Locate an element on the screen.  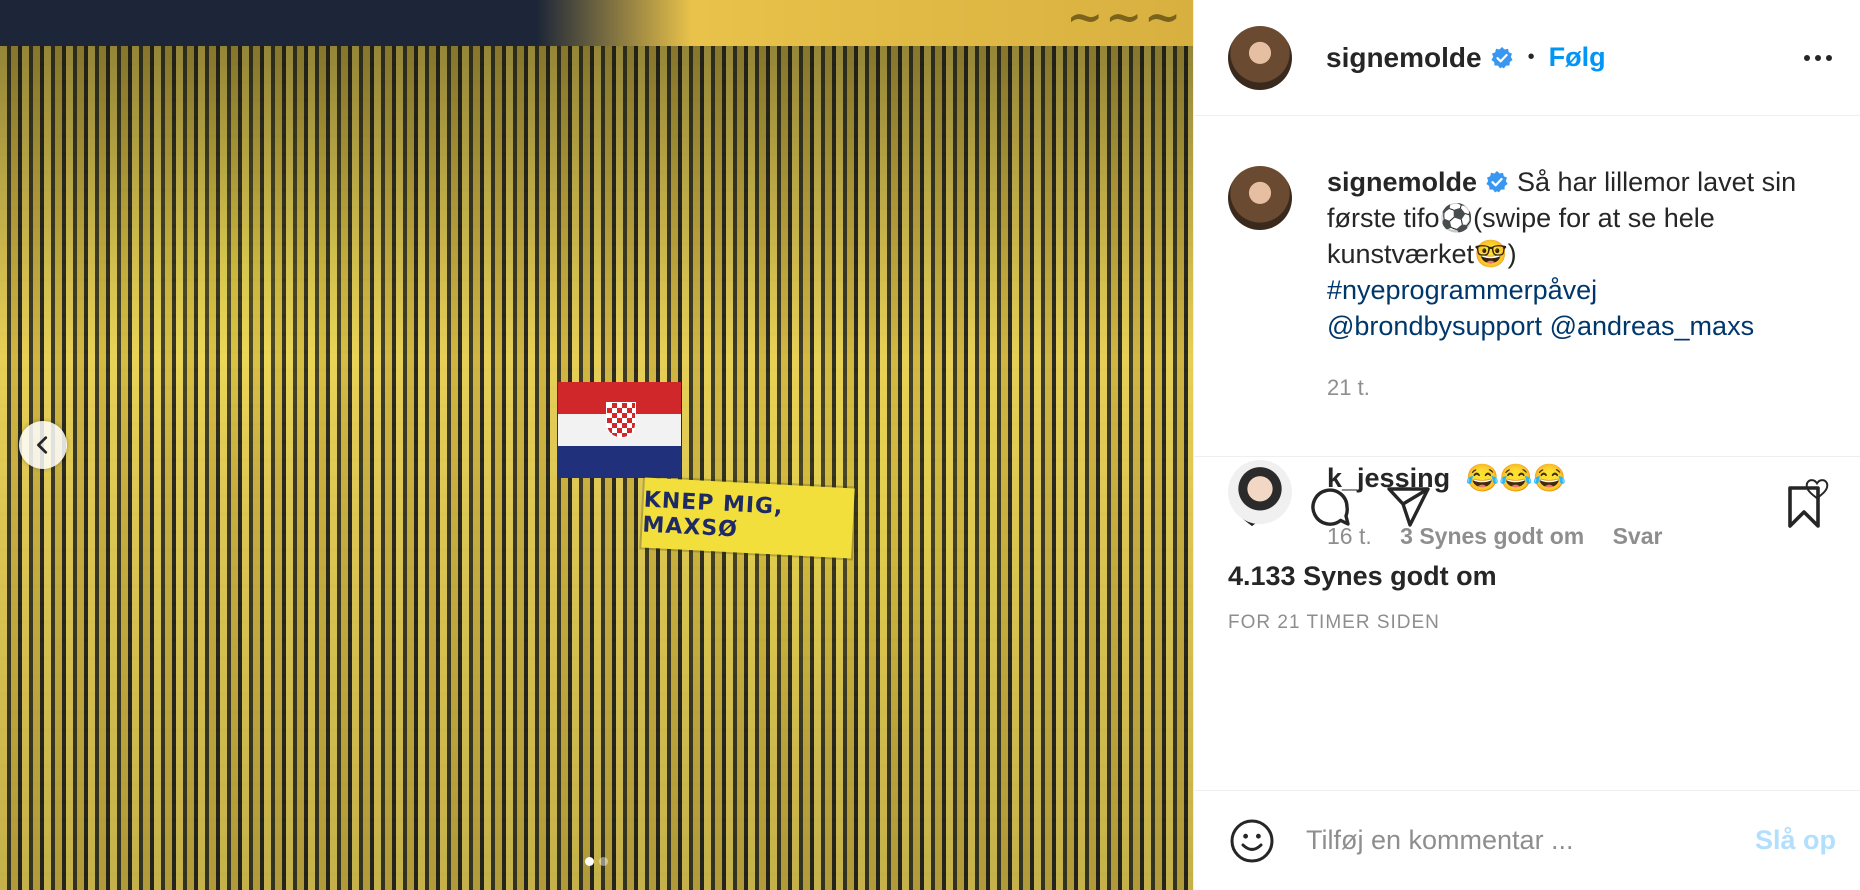
caption-timestamp: 21 t. is located at coordinates (1576, 388).